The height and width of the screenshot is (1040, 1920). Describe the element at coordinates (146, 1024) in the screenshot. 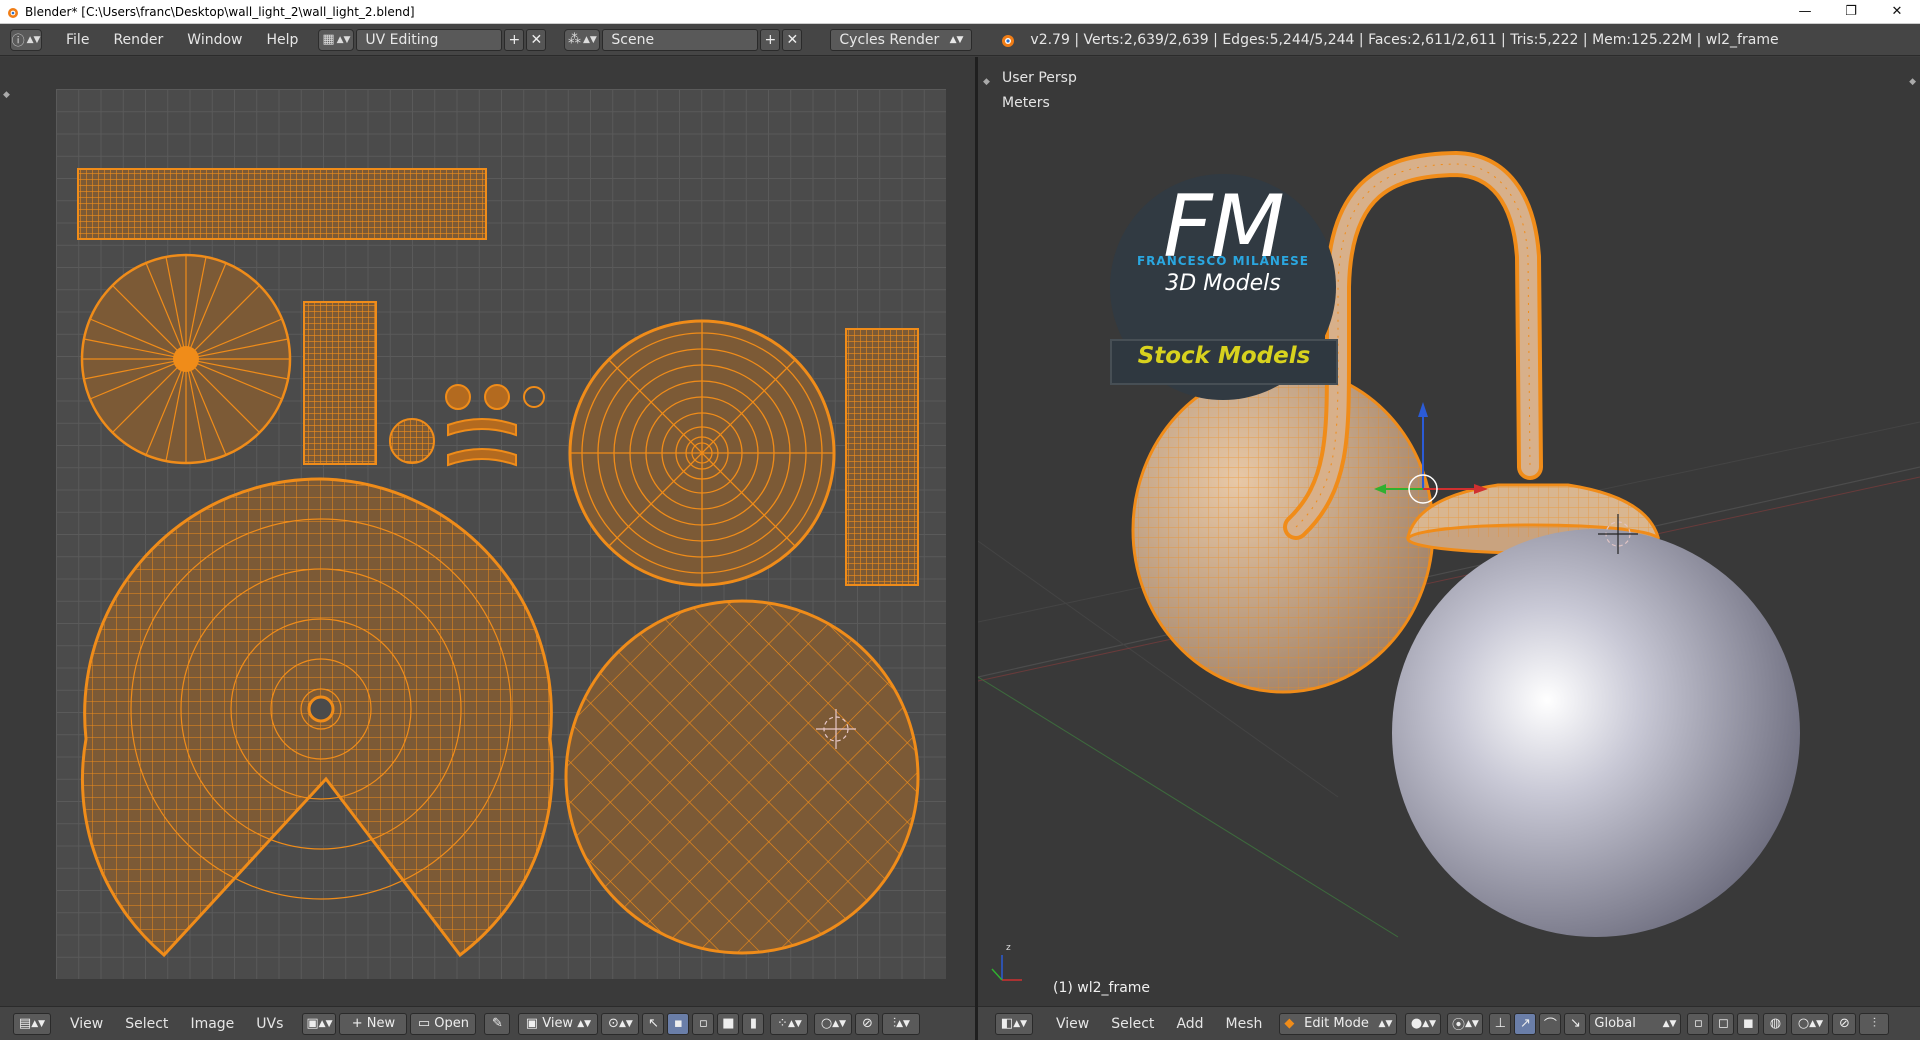

I see `uv-menu-select: Select` at that location.